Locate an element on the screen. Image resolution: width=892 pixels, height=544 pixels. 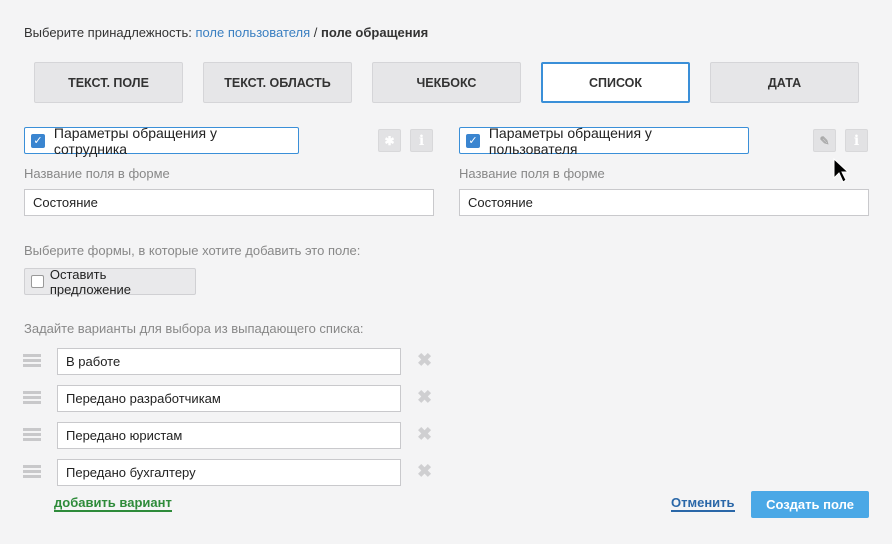
checkbox-unchecked-icon is located at coordinates (37, 281).